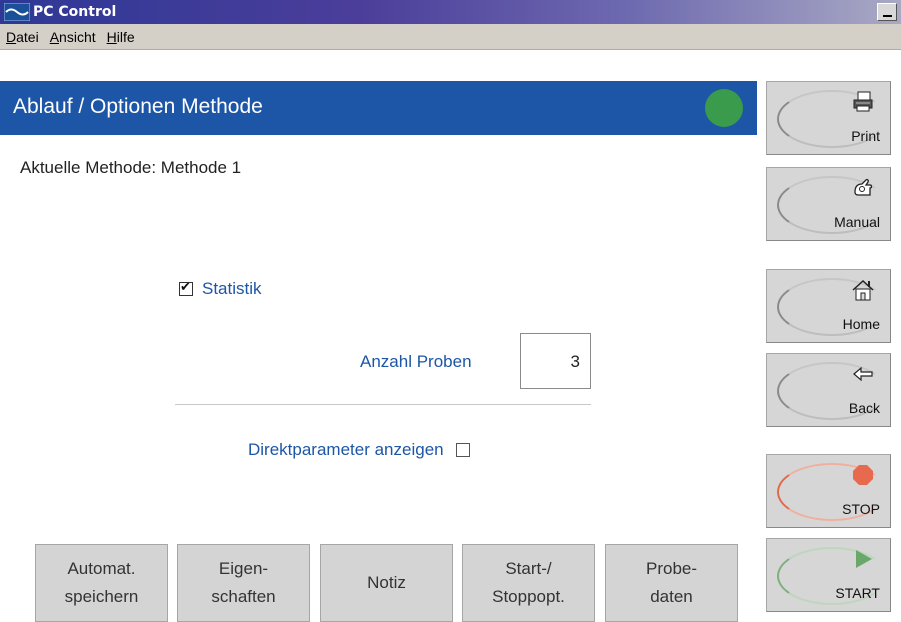 The image size is (901, 622). I want to click on side-panel: Print Manual Home Back STOP START, so click(829, 336).